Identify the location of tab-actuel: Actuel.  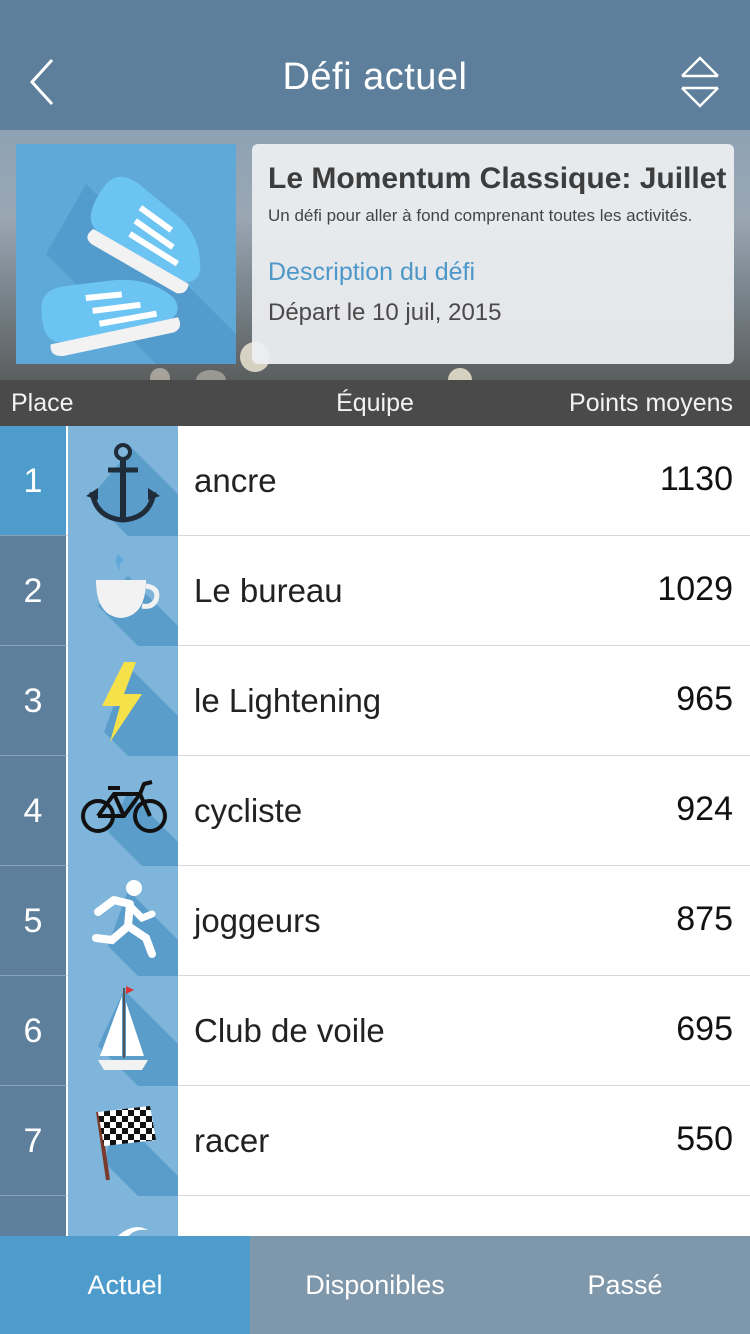
(125, 1285).